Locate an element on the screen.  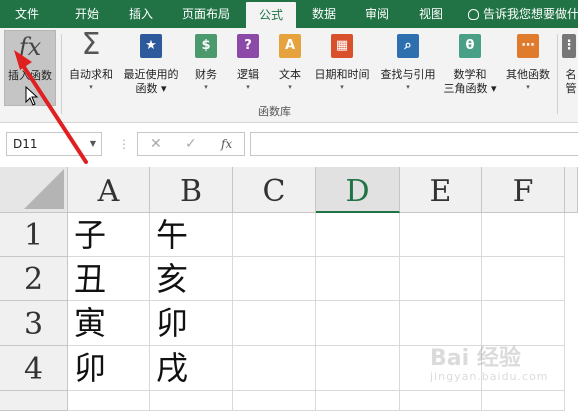
watermark-url: jingyan.baidu.com is located at coordinates (489, 376).